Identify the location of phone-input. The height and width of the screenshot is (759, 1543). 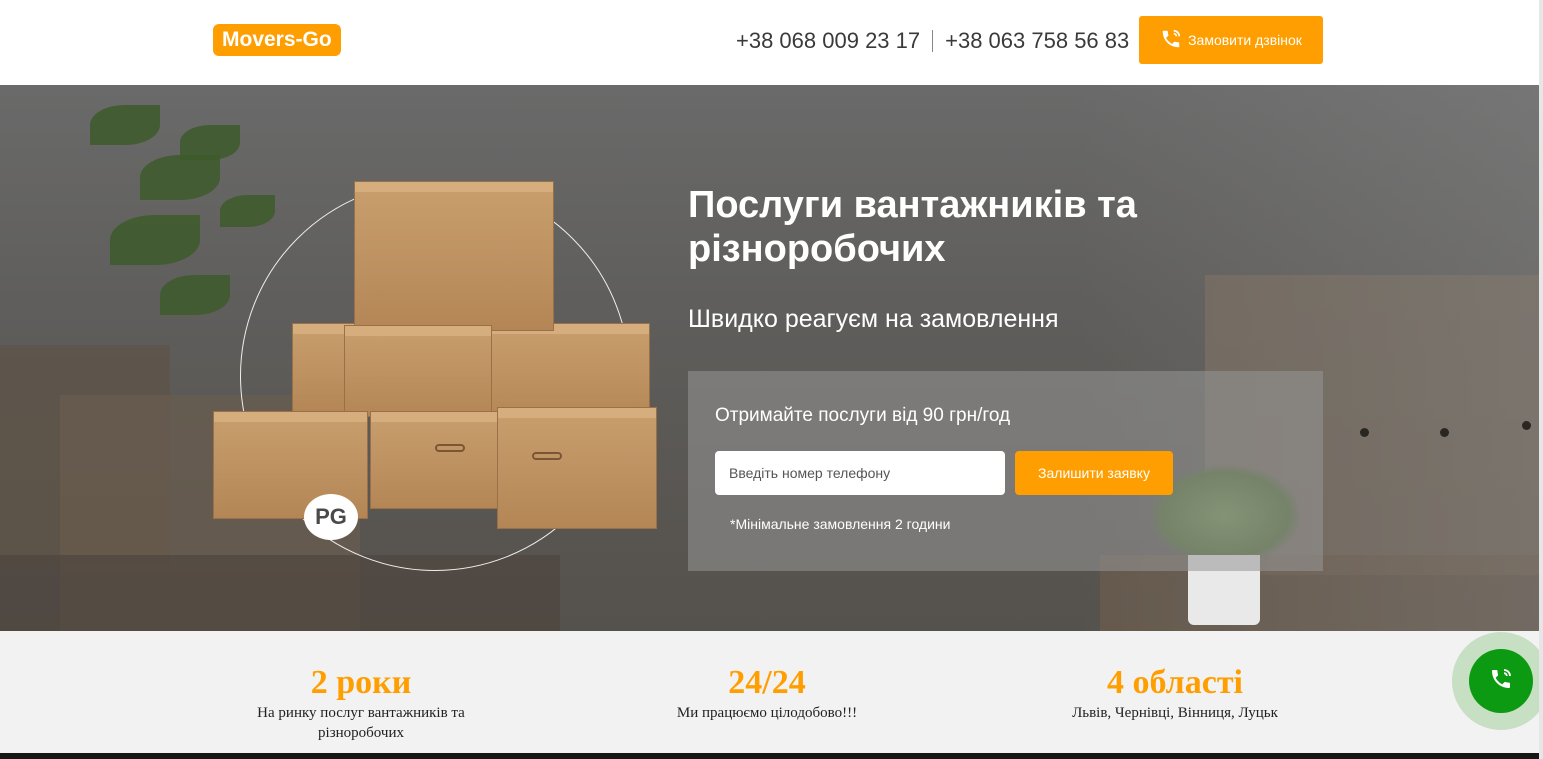
(860, 473).